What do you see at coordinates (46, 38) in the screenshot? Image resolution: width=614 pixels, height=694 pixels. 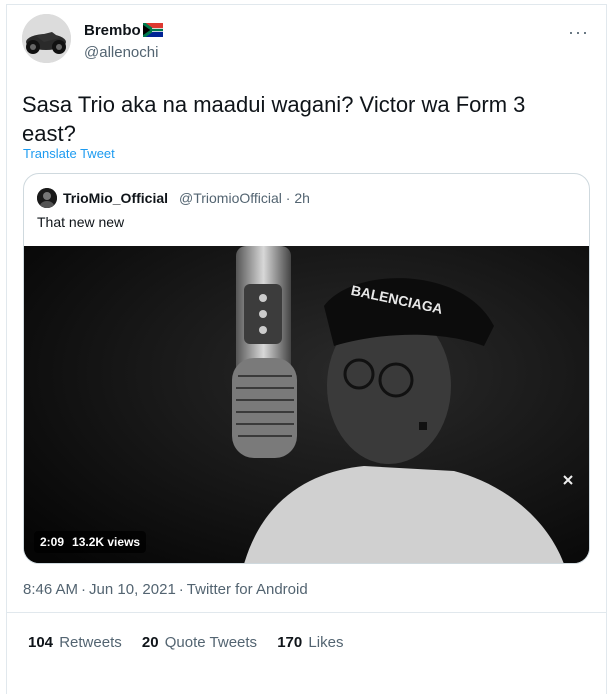 I see `author-avatar` at bounding box center [46, 38].